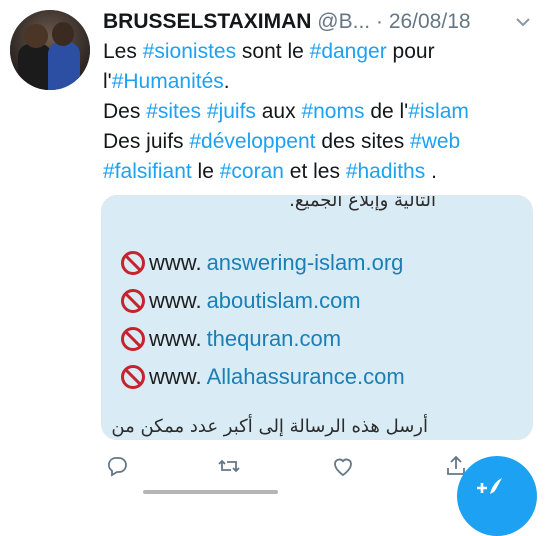  Describe the element at coordinates (252, 171) in the screenshot. I see `hashtag-link: #coran` at that location.